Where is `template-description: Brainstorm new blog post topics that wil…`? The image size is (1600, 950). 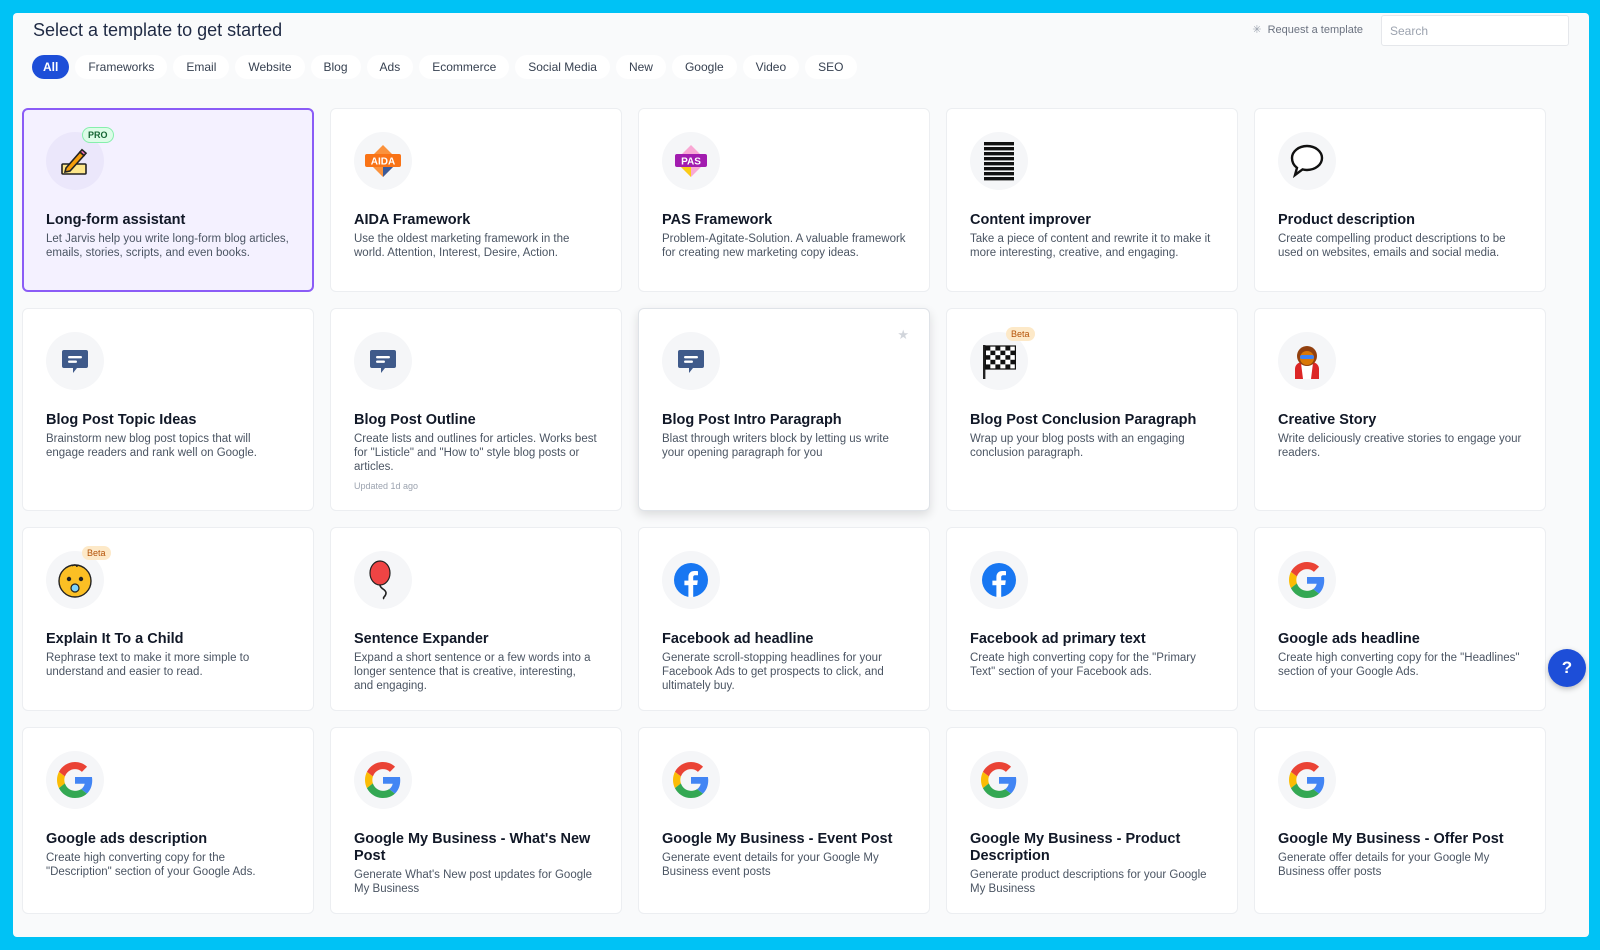 template-description: Brainstorm new blog post topics that wil… is located at coordinates (151, 446).